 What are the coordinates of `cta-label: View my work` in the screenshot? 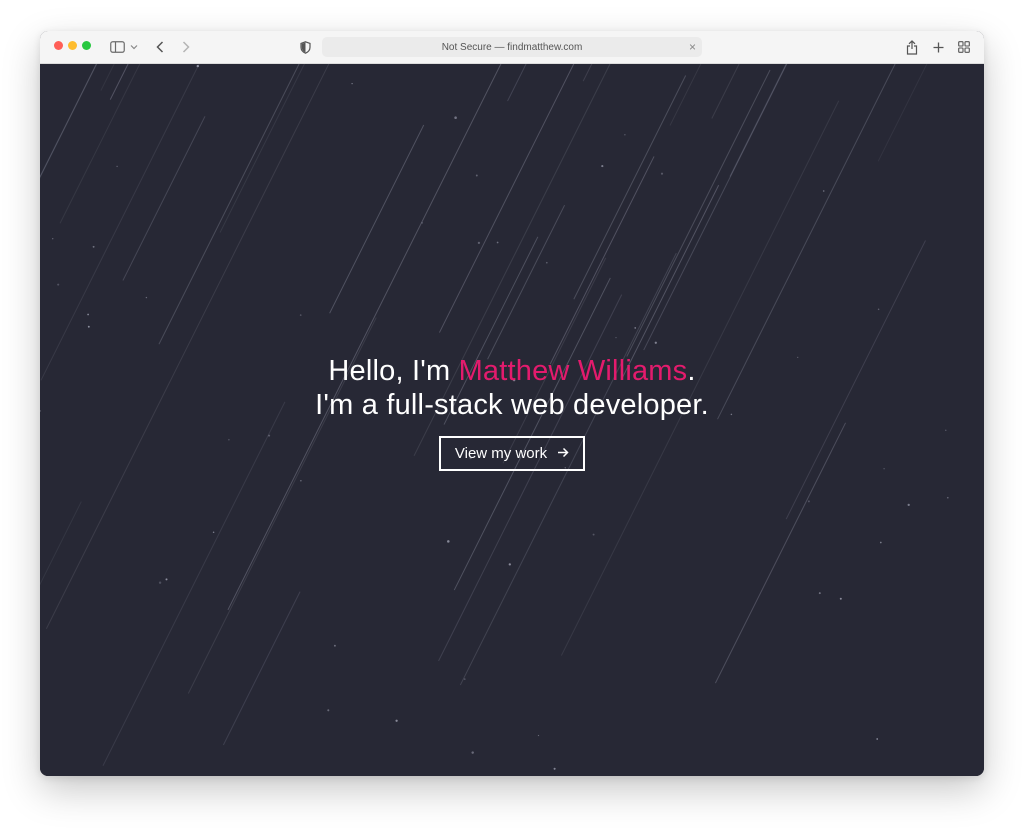 It's located at (501, 453).